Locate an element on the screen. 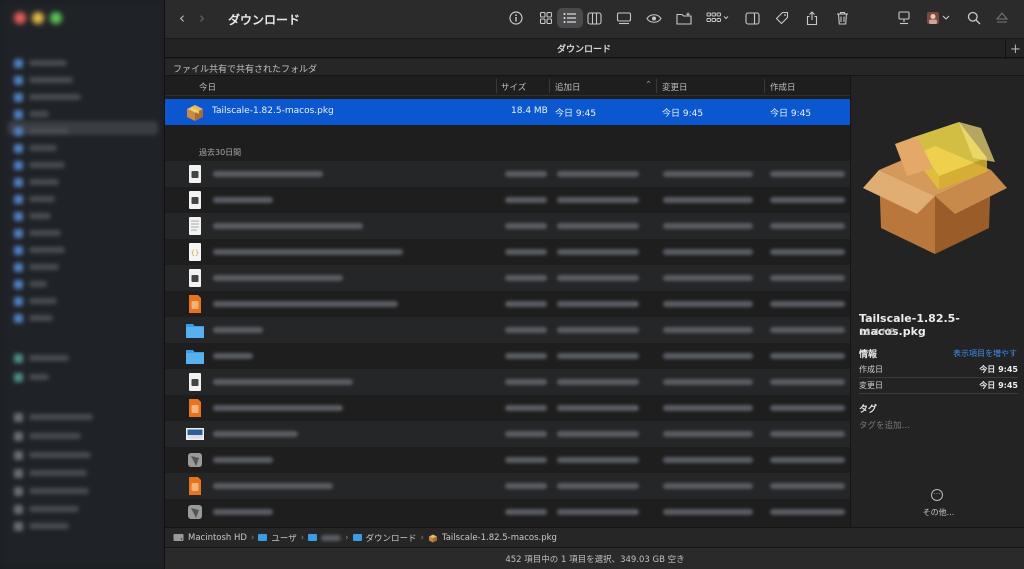  info-icon is located at coordinates (516, 18).